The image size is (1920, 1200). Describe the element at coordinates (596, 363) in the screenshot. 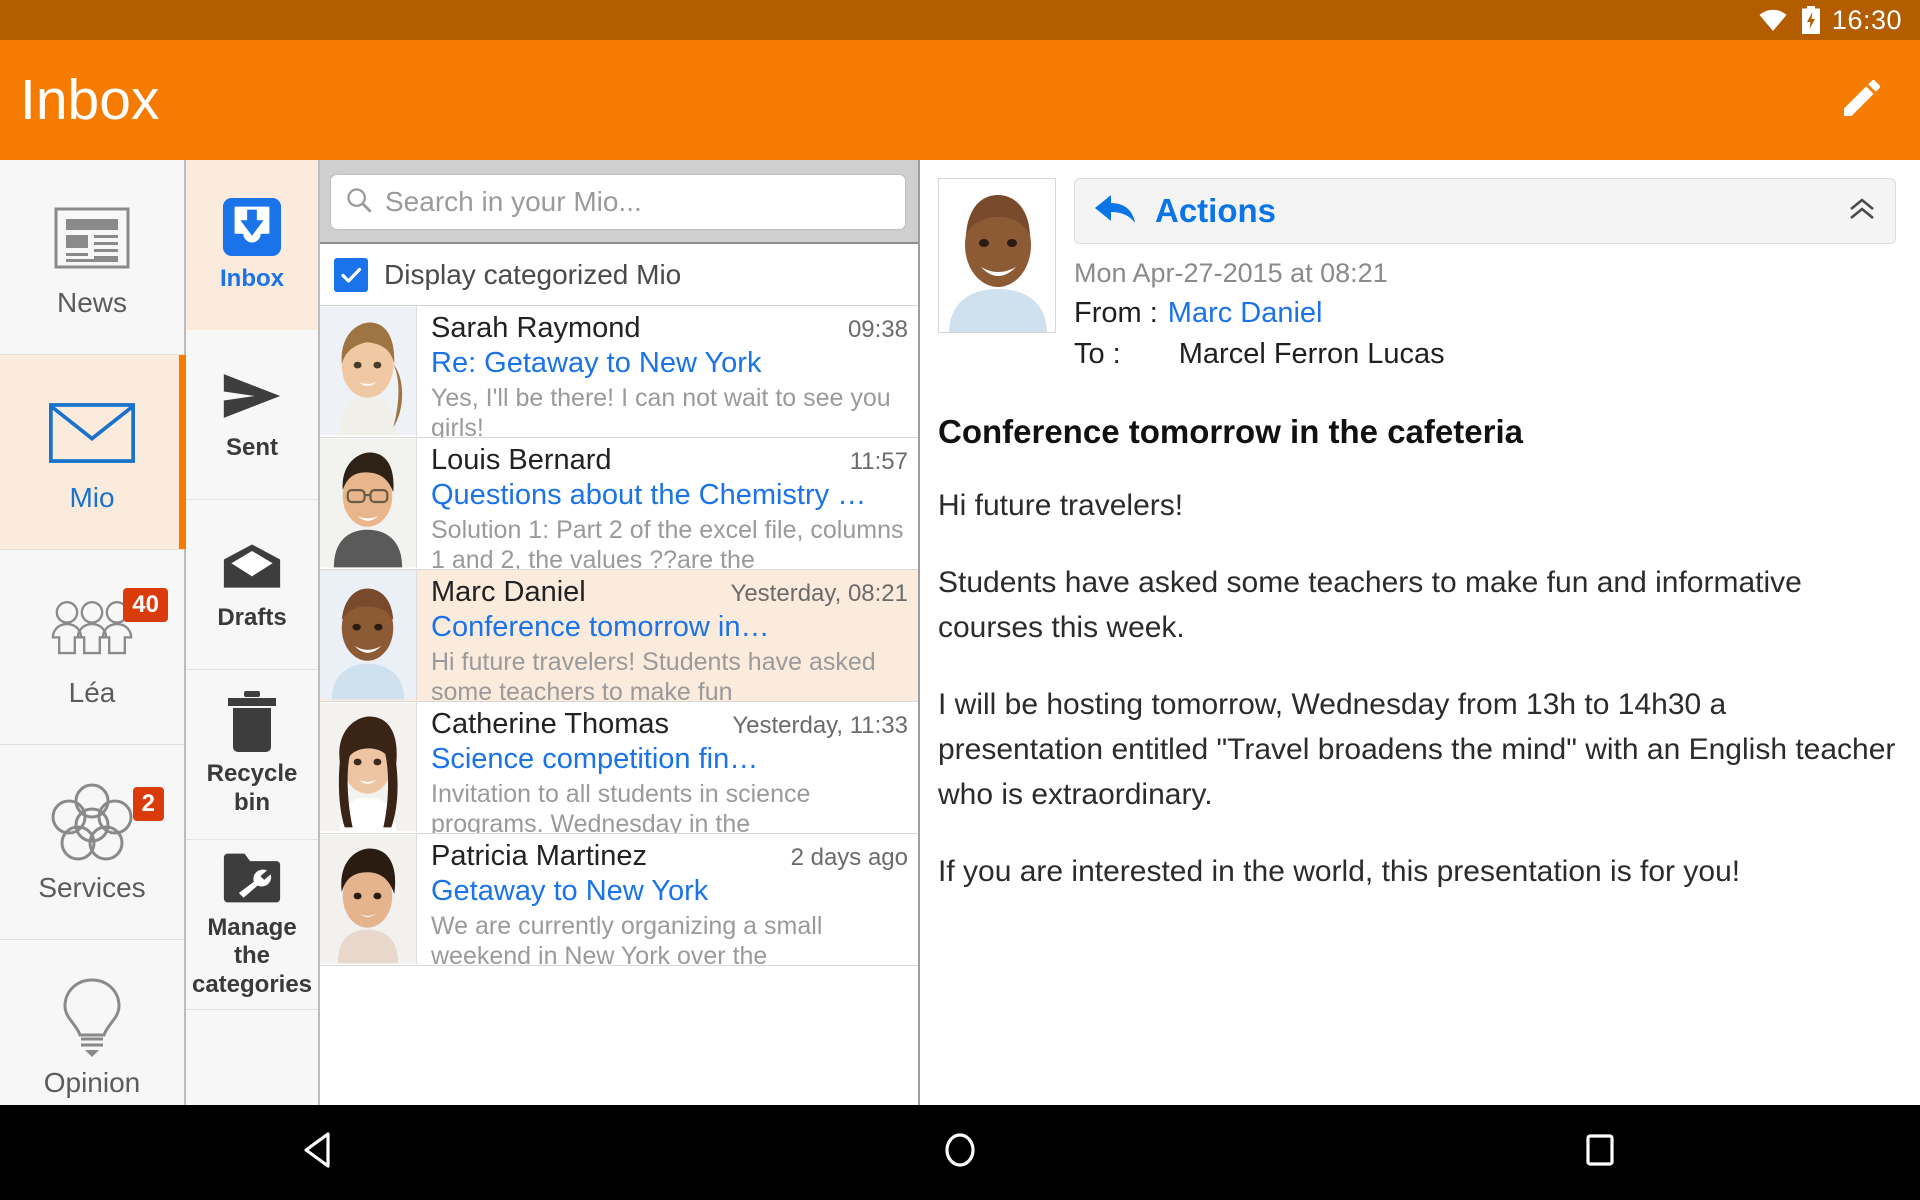

I see `mail-subject: Re: Getaway to New York` at that location.